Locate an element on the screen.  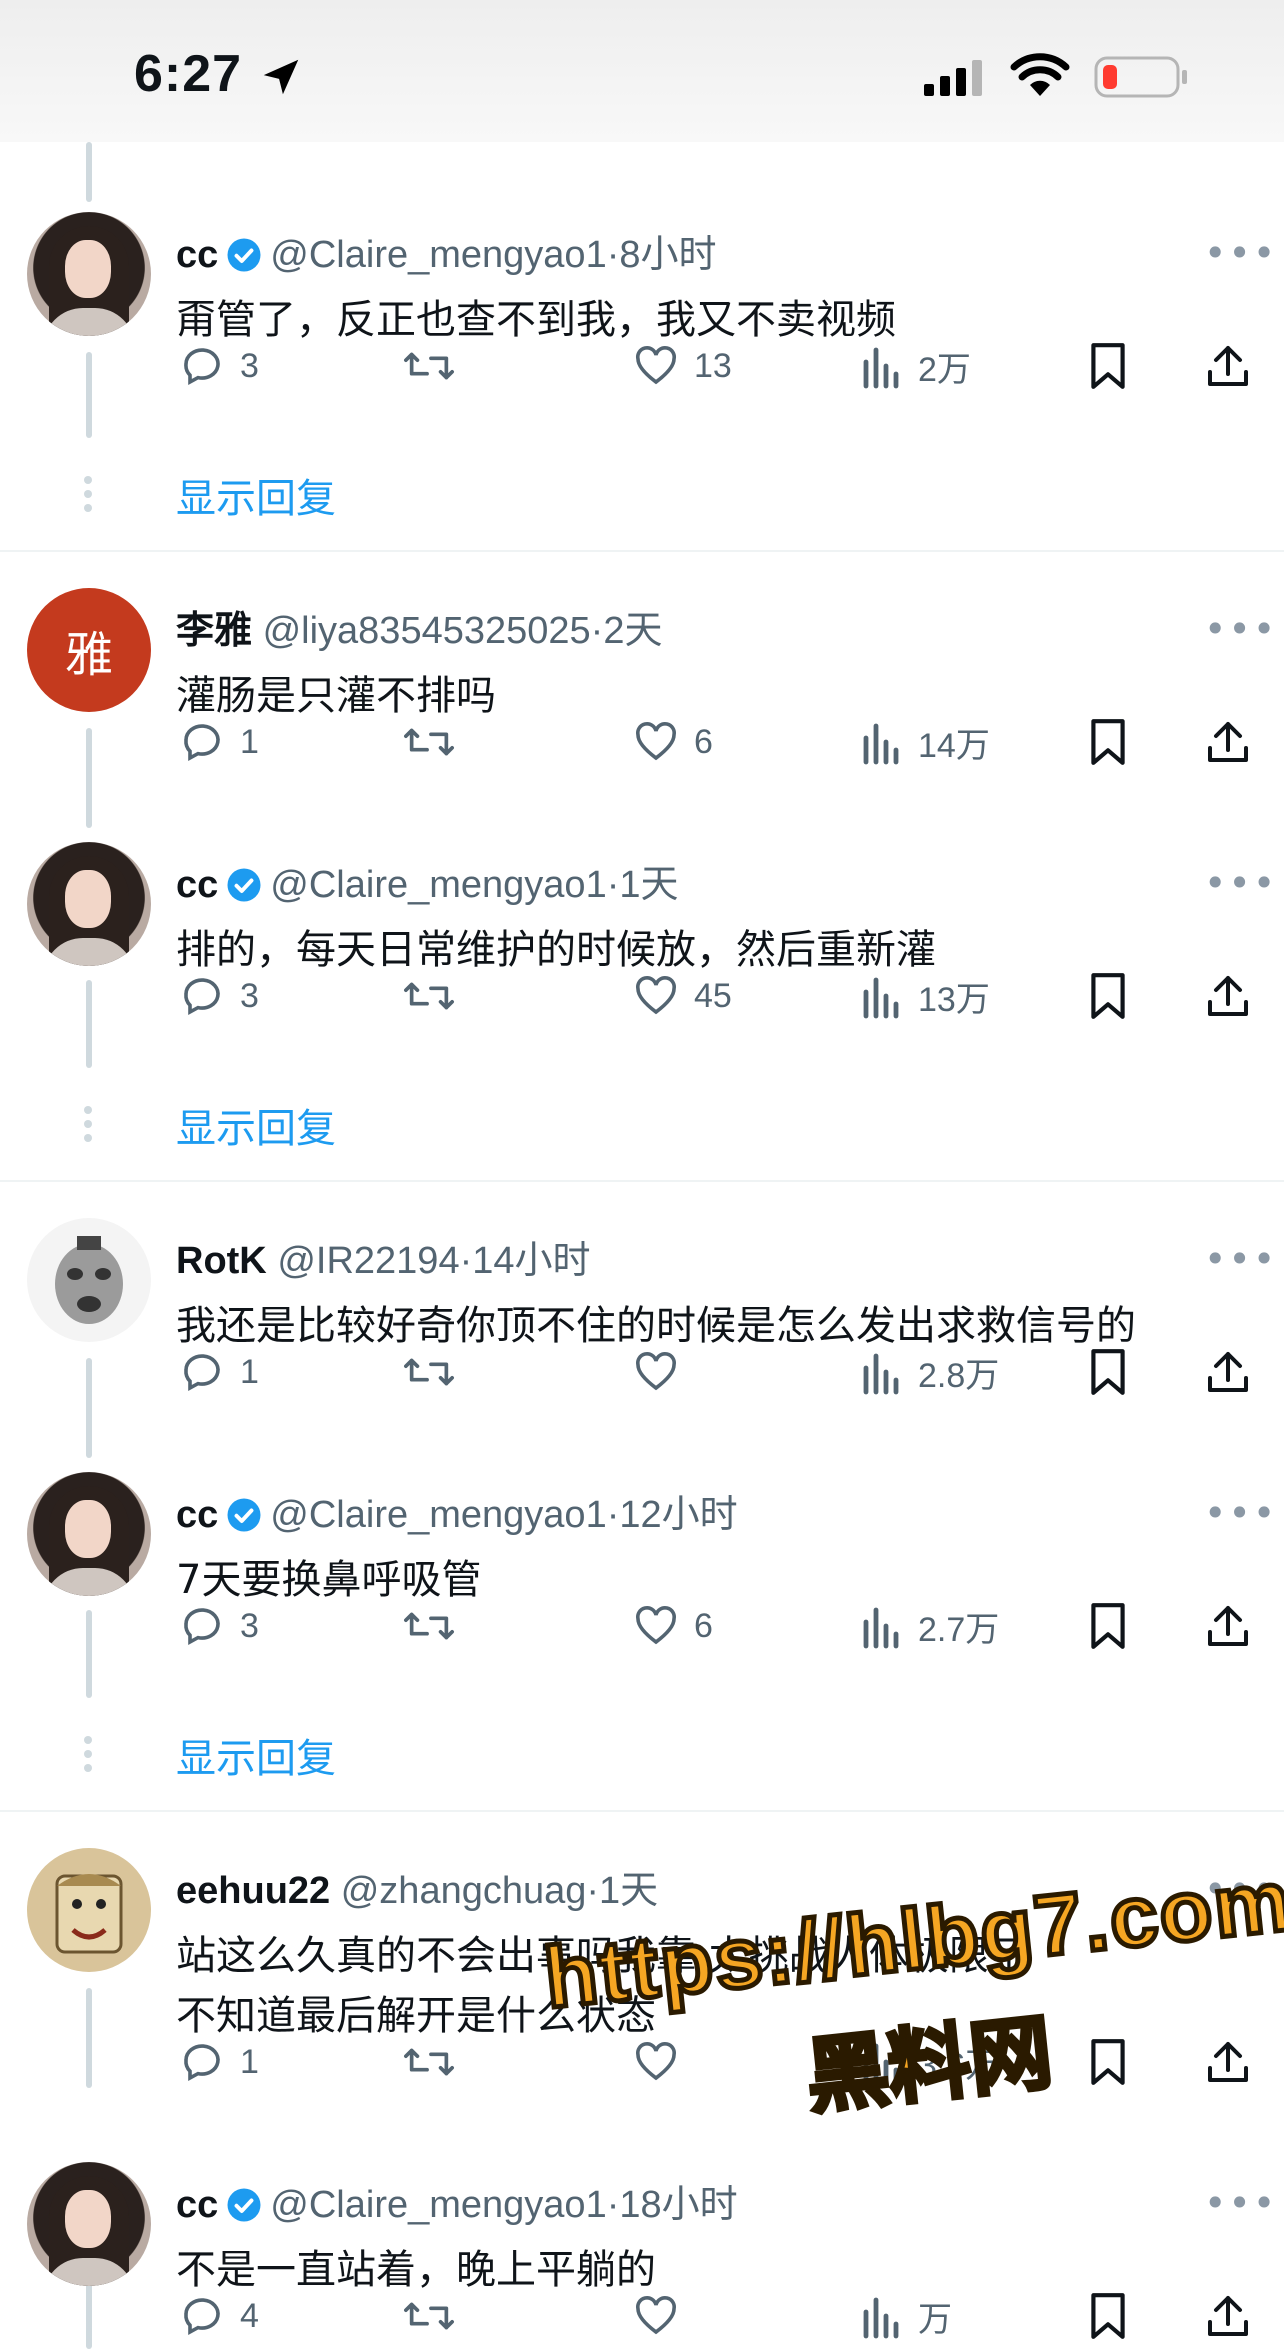
views-button: 2.7万 is located at coordinates (929, 1626).